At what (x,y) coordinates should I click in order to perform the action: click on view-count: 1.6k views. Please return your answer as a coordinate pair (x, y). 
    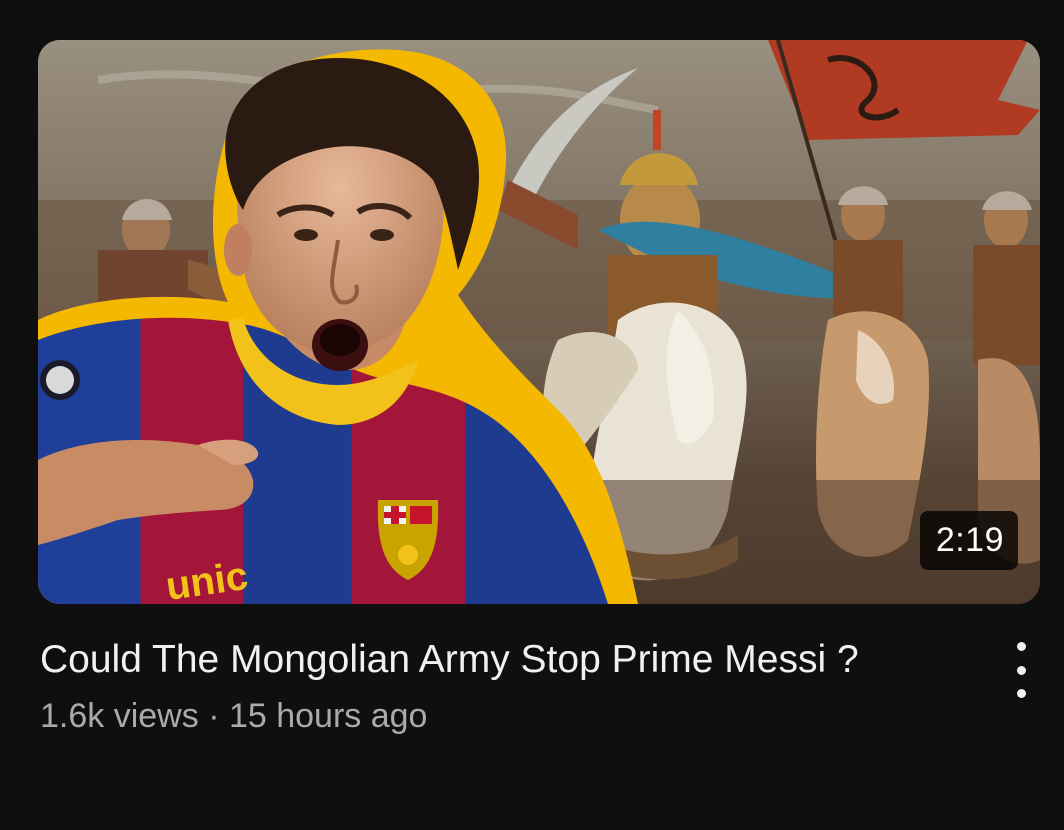
    Looking at the image, I should click on (119, 716).